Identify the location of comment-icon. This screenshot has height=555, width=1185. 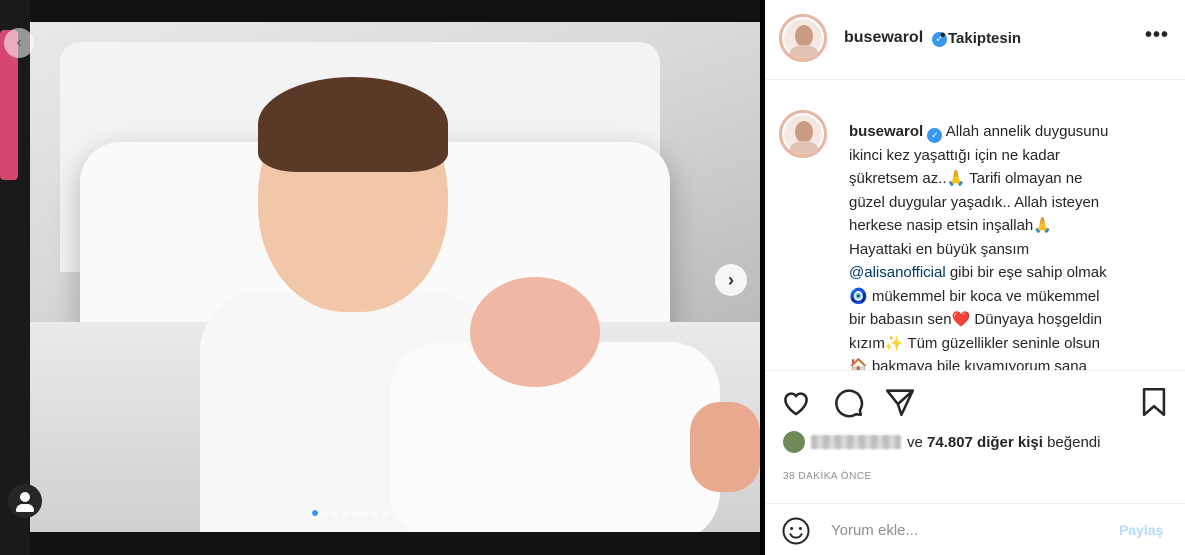
(848, 402).